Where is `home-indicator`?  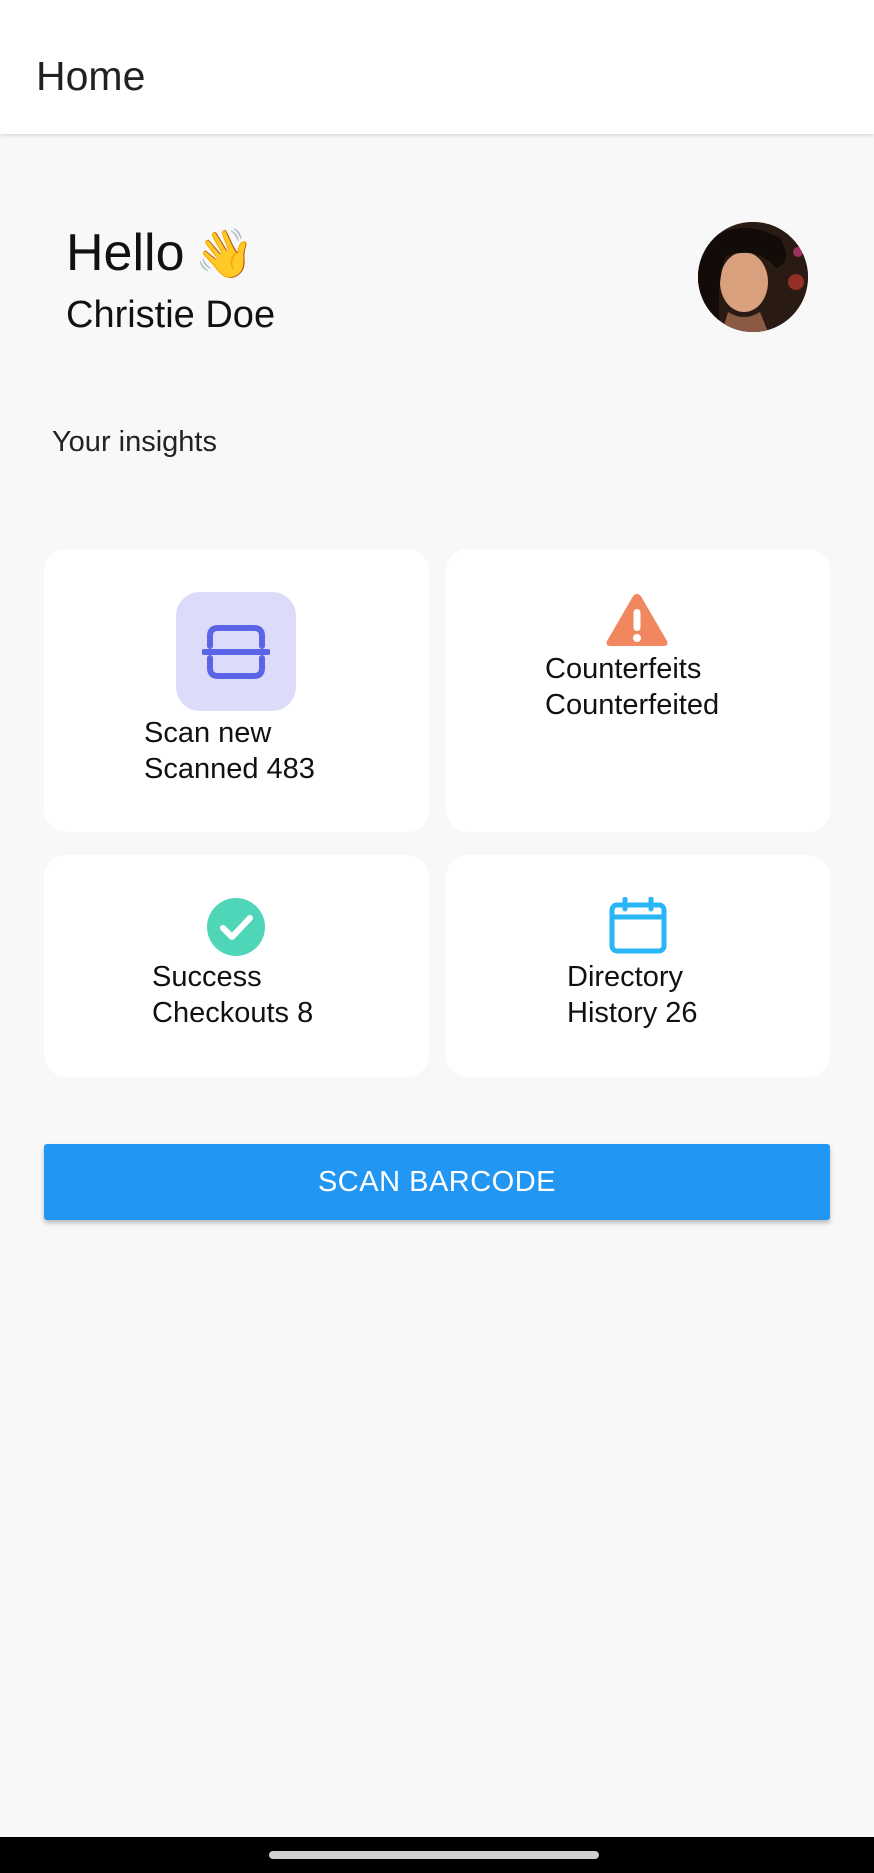 home-indicator is located at coordinates (434, 1855).